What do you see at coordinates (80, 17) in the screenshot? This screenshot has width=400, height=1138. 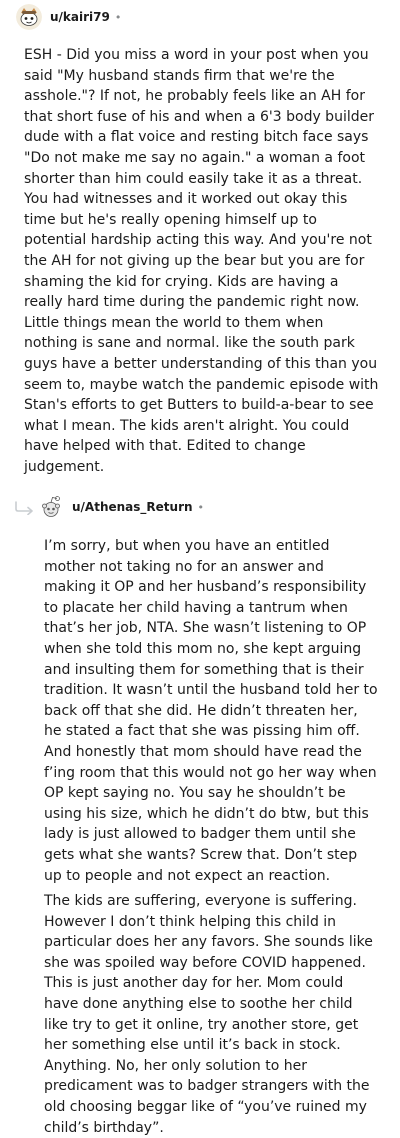 I see `comment-author: u/kairi79` at bounding box center [80, 17].